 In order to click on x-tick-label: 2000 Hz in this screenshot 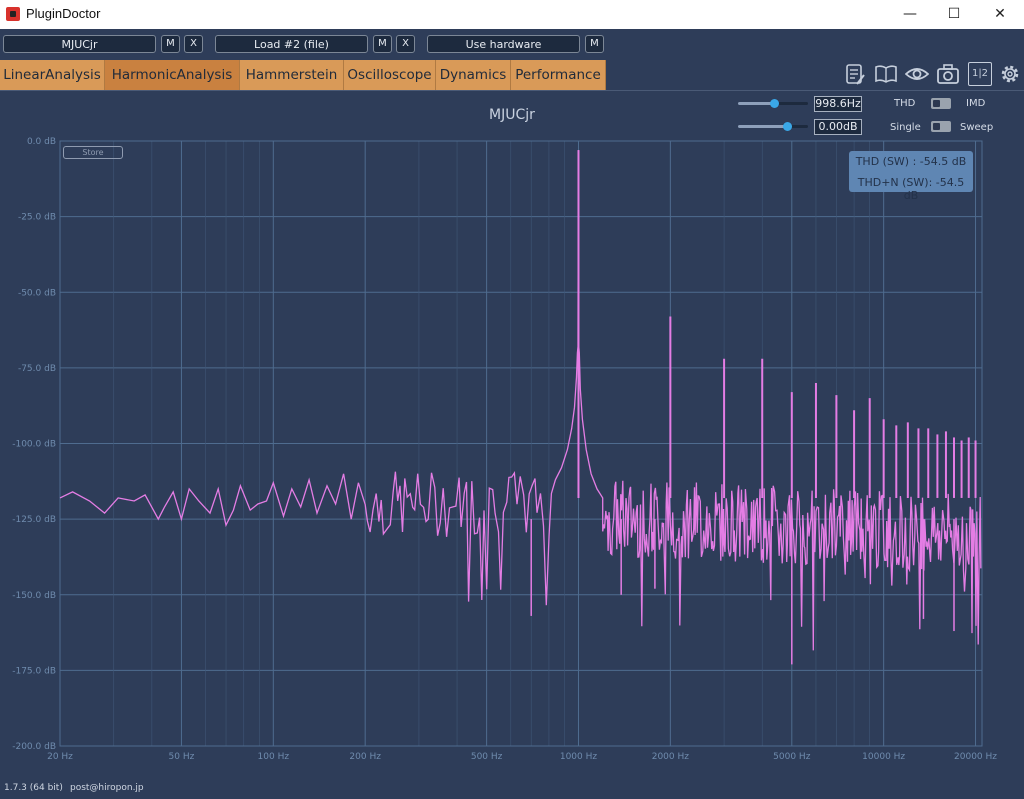, I will do `click(671, 757)`.